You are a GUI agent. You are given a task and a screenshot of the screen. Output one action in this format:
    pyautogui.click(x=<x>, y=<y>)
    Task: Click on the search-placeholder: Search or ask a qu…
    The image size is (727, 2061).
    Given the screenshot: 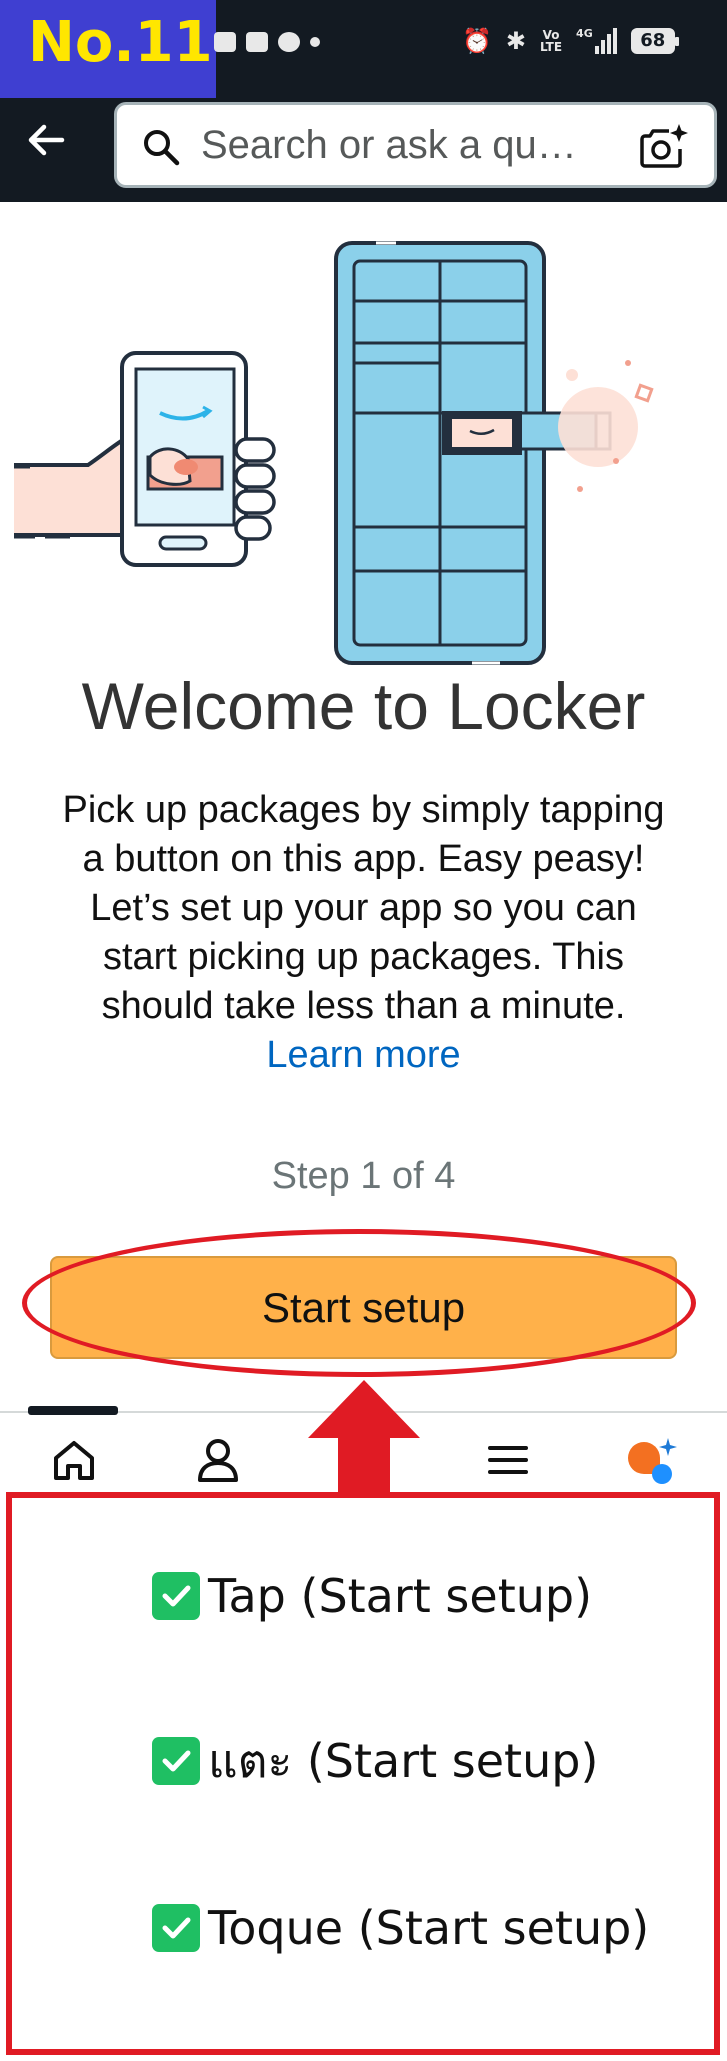 What is the action you would take?
    pyautogui.click(x=389, y=145)
    